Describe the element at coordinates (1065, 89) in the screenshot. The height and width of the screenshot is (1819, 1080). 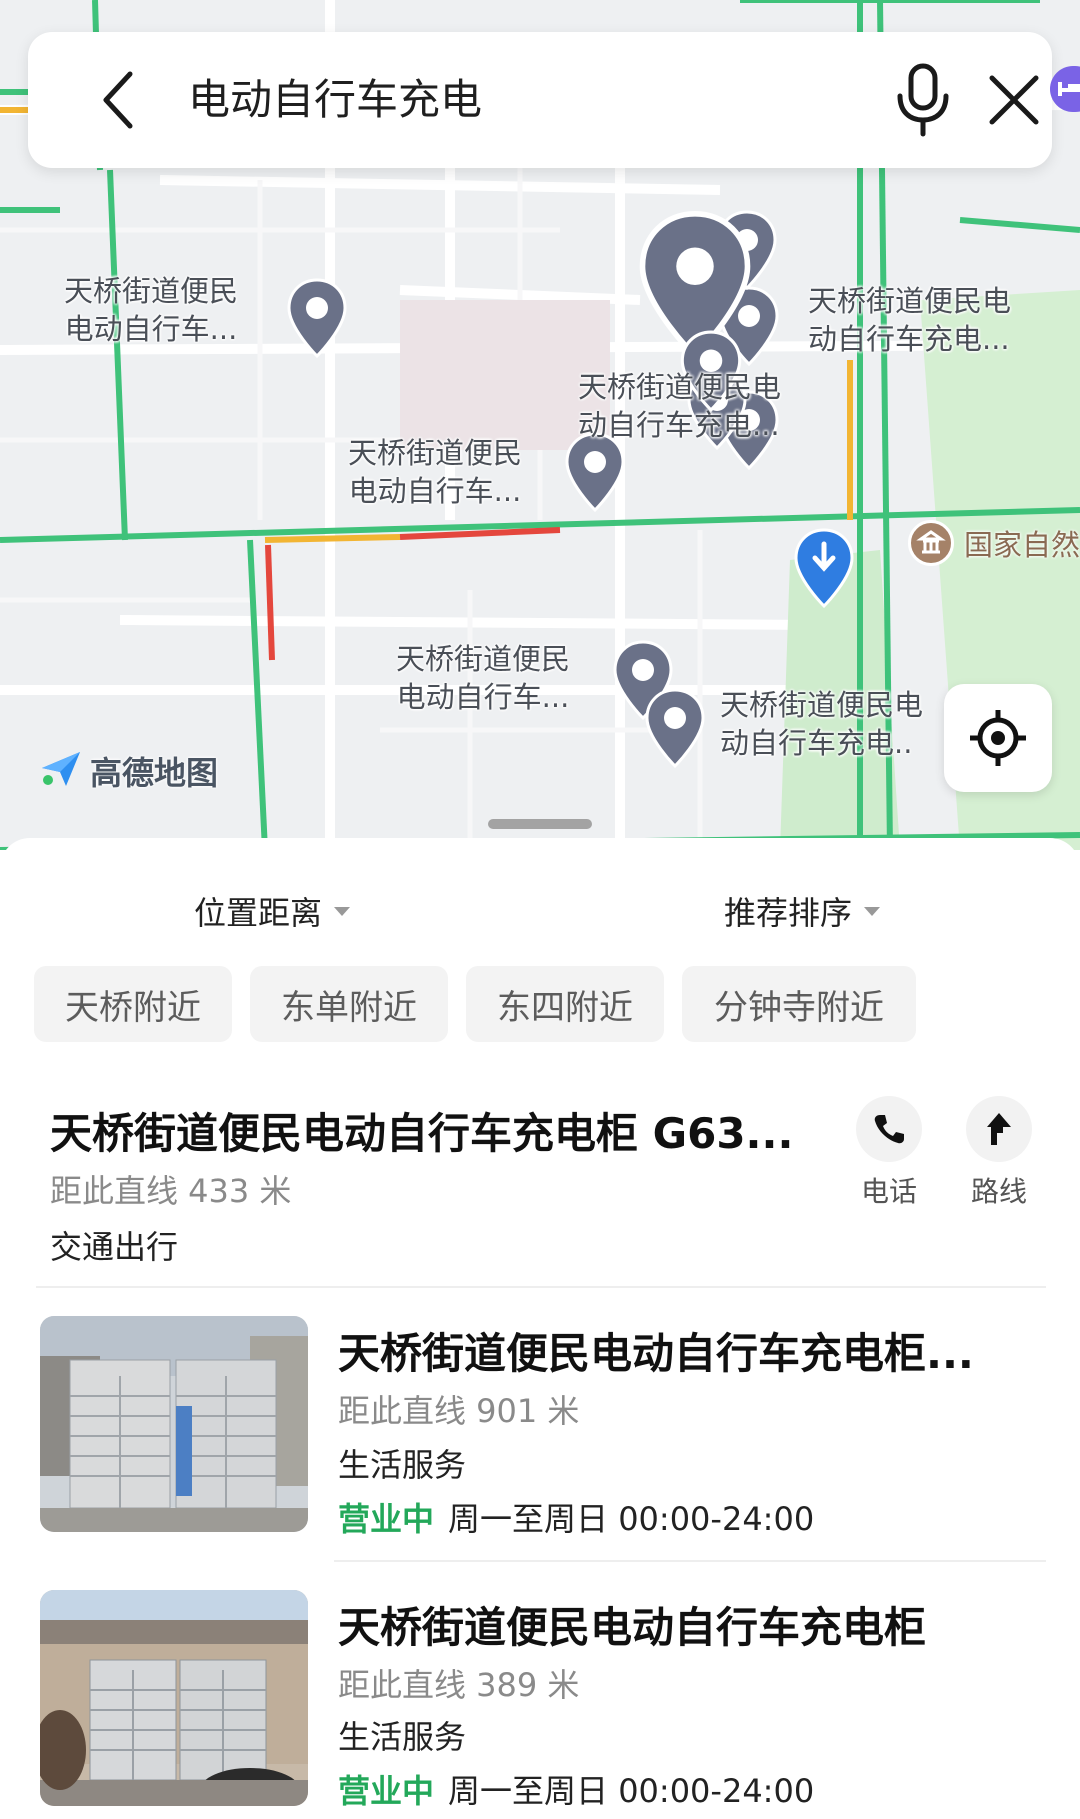
I see `hotel-icon` at that location.